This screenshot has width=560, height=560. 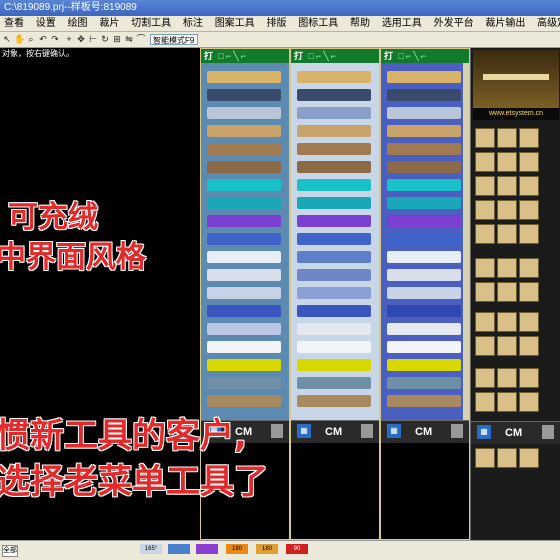 What do you see at coordinates (93, 39) in the screenshot?
I see `split-icon: ⊢` at bounding box center [93, 39].